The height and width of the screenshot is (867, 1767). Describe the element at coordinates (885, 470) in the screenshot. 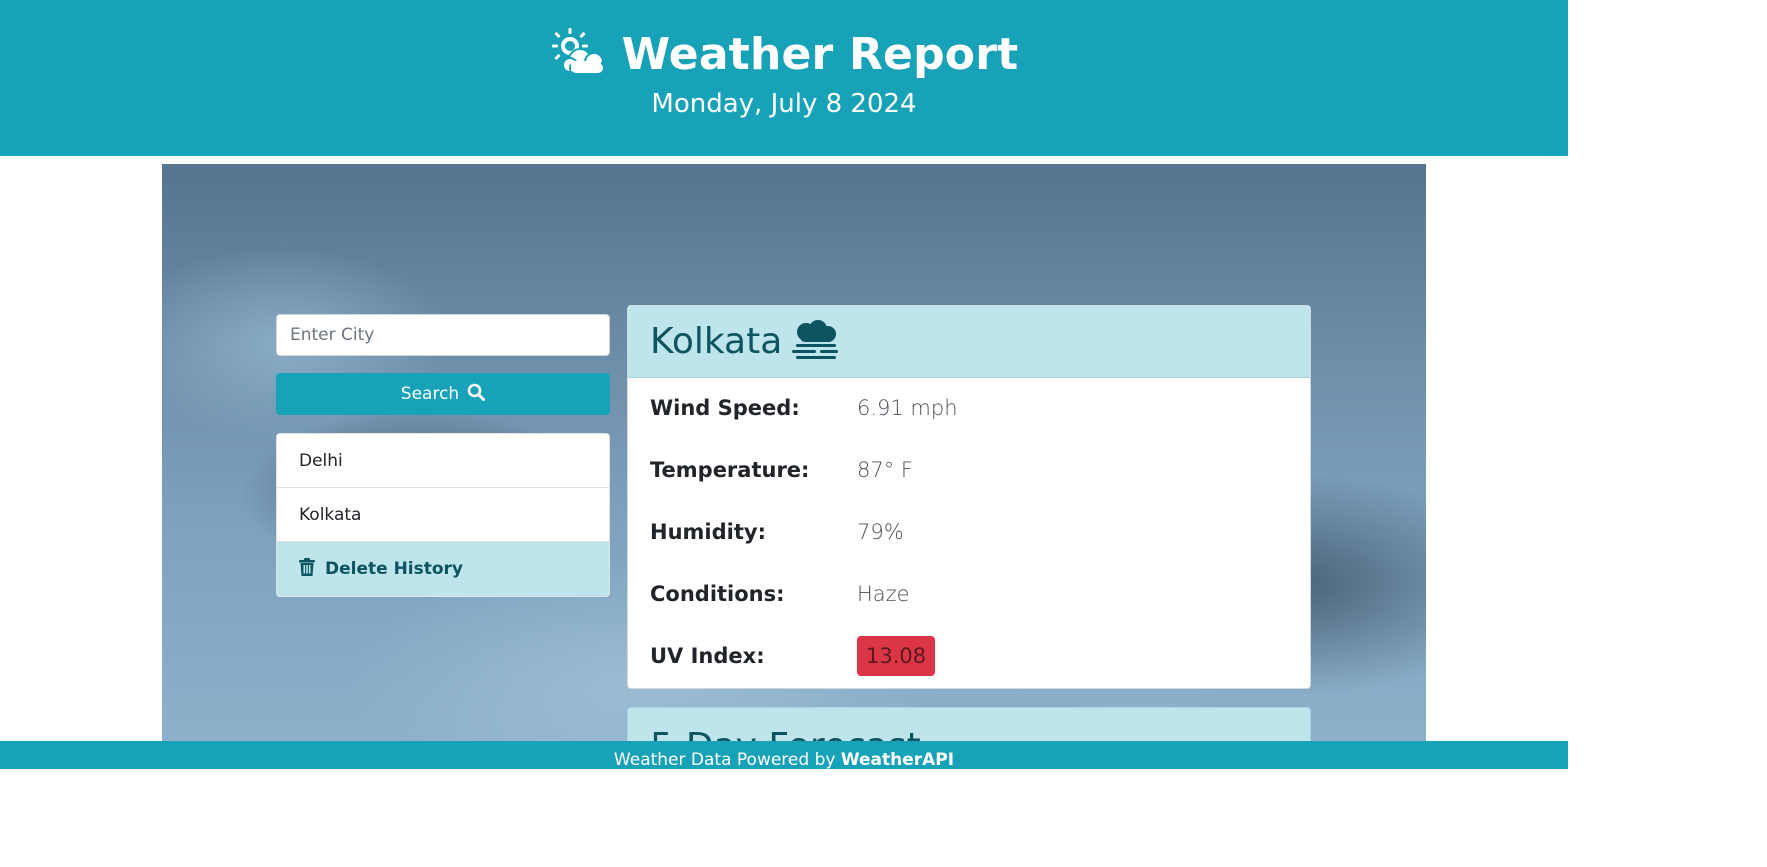

I see `temperature-value: 87° F` at that location.